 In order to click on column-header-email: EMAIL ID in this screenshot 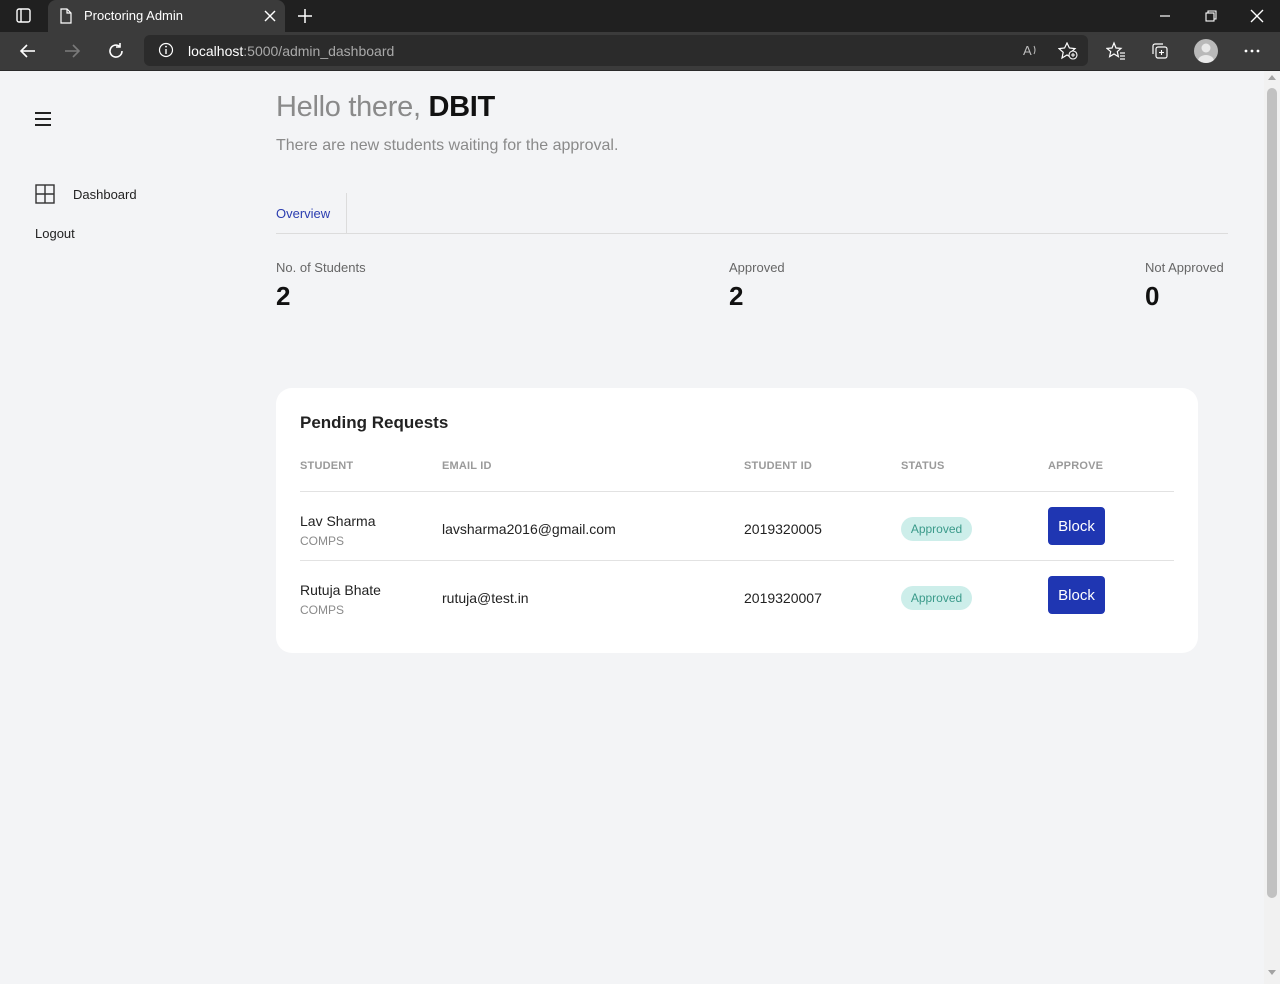, I will do `click(467, 466)`.